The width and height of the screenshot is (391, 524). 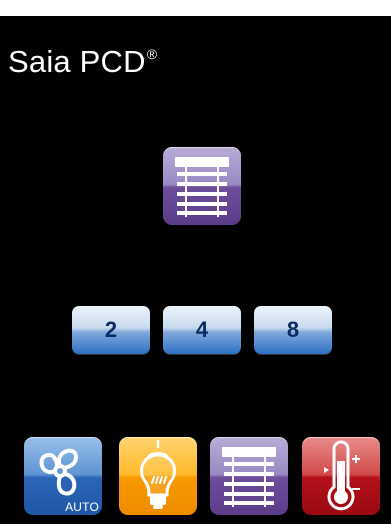 What do you see at coordinates (63, 476) in the screenshot?
I see `fan-auto-button: AUTO` at bounding box center [63, 476].